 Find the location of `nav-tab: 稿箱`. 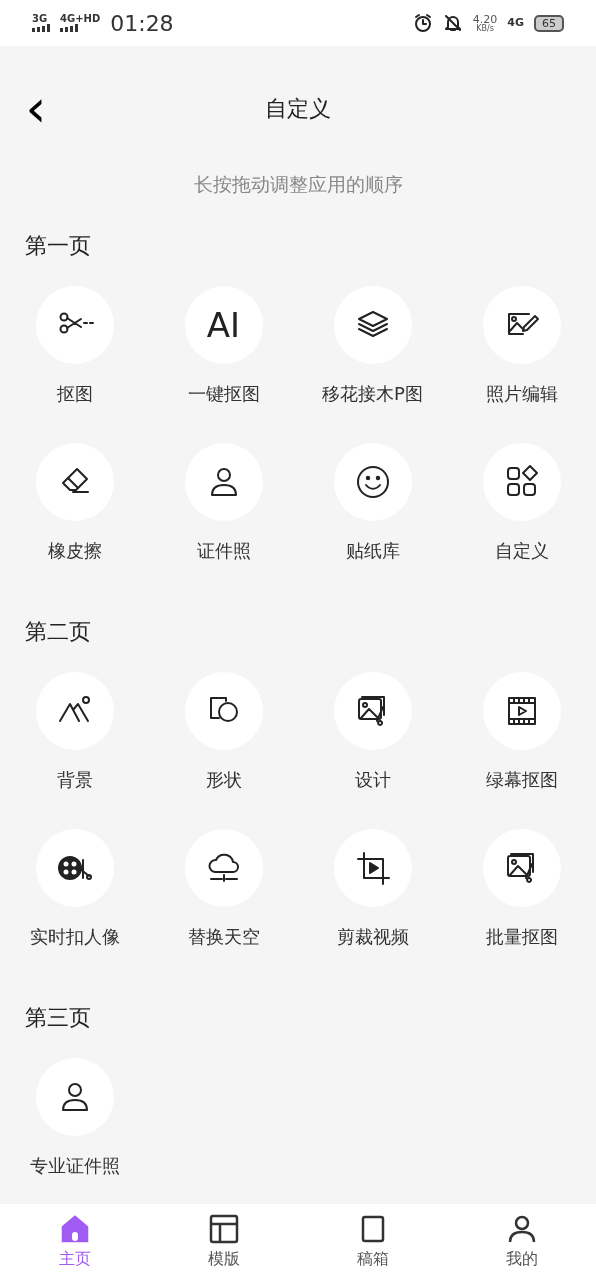

nav-tab: 稿箱 is located at coordinates (372, 1242).